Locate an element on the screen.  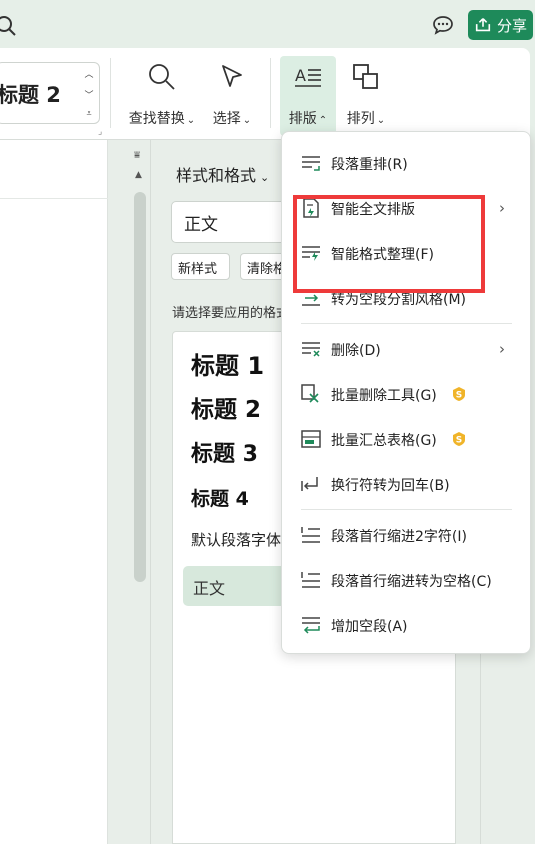
menu-item-batch-delete-tool: 批量删除工具(G) S is located at coordinates (406, 394).